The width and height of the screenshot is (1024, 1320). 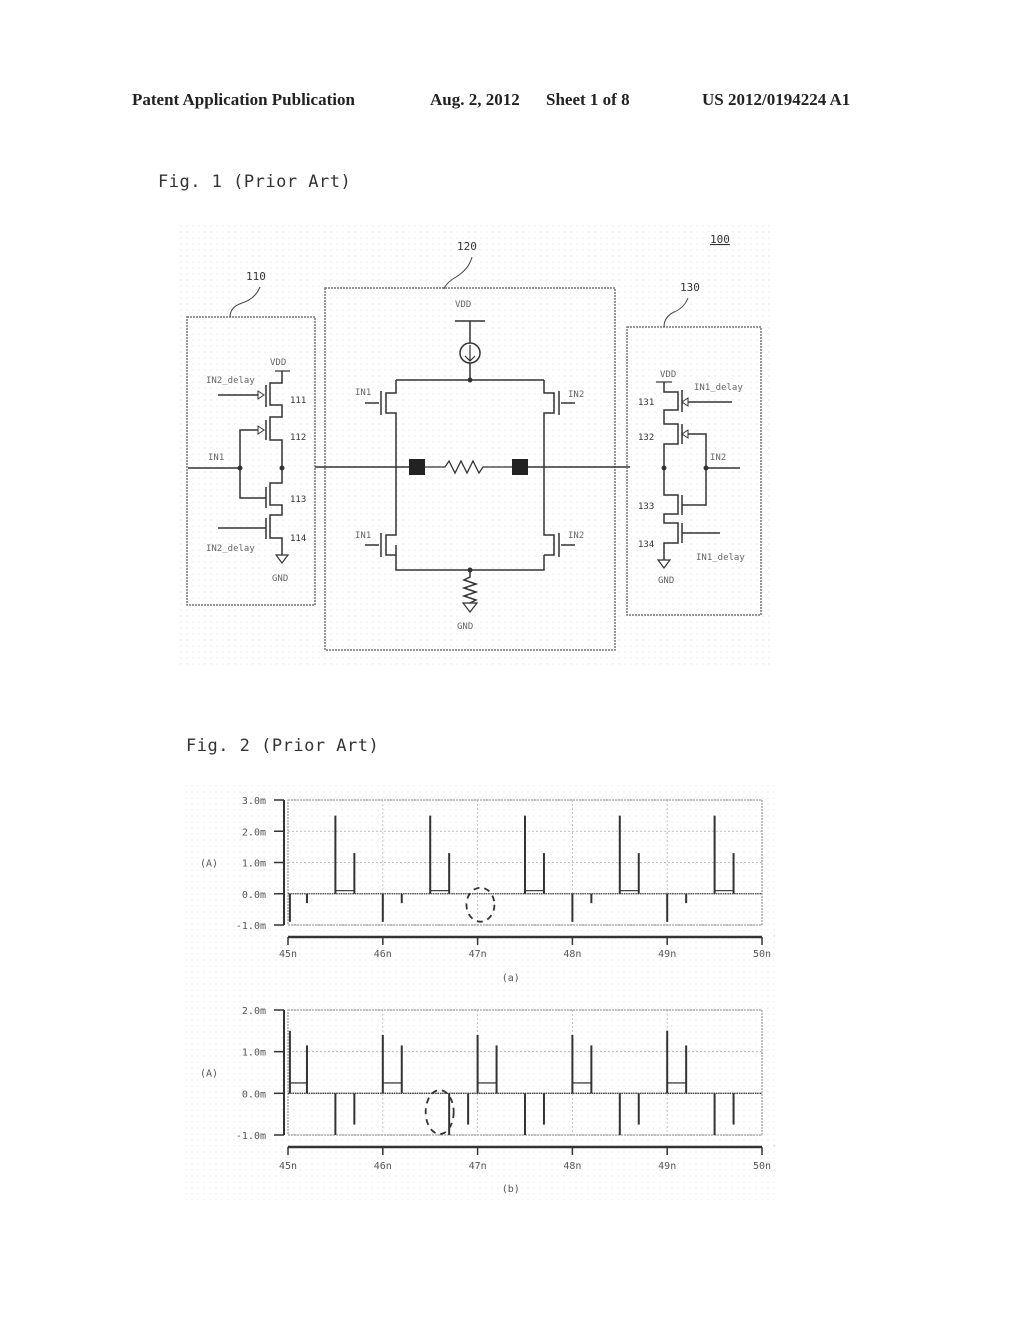 What do you see at coordinates (255, 182) in the screenshot?
I see `fig1-title: Fig. 1 (Prior Art)` at bounding box center [255, 182].